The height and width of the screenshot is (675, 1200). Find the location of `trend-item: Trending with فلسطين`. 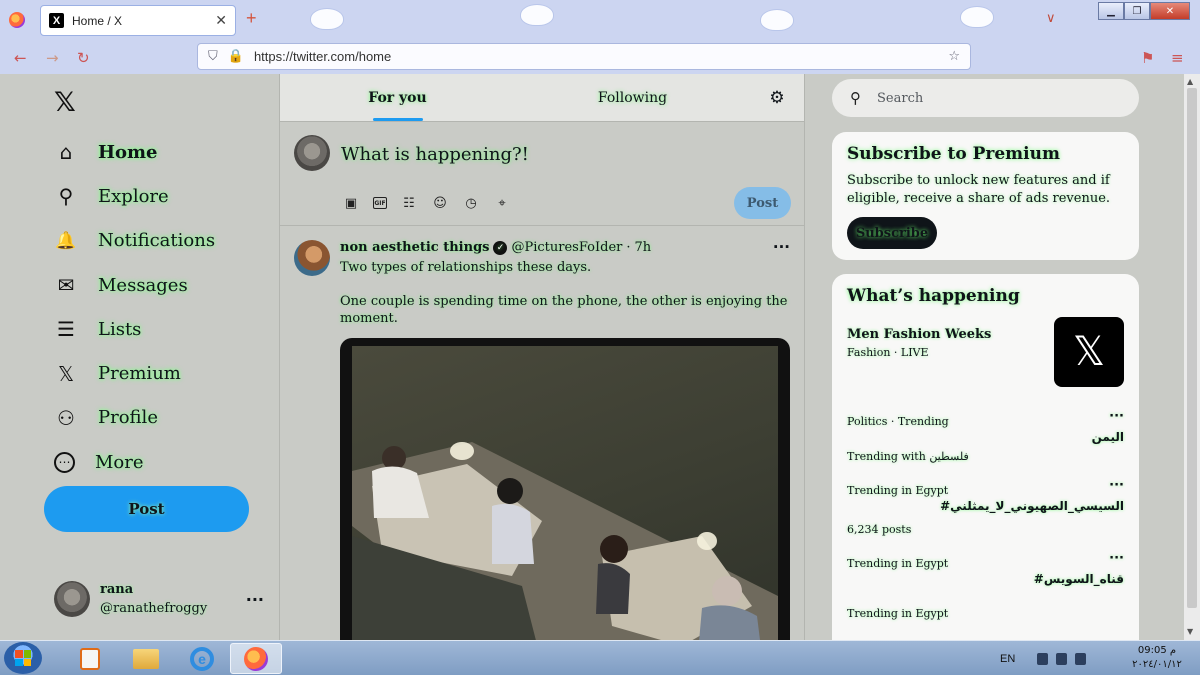

trend-item: Trending with فلسطين is located at coordinates (985, 456).